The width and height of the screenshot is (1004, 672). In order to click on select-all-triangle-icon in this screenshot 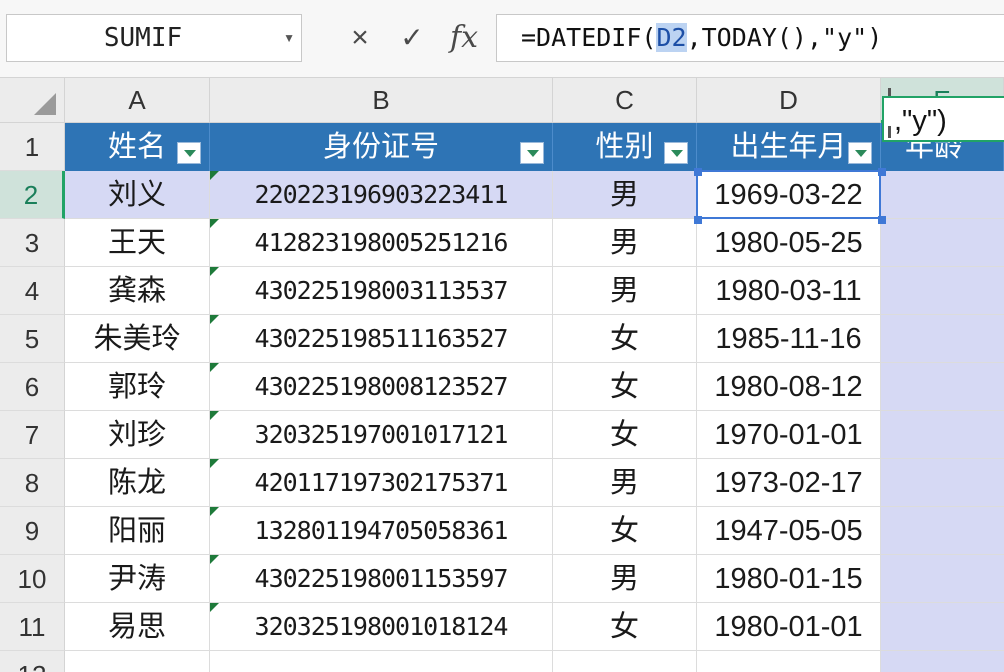, I will do `click(45, 104)`.